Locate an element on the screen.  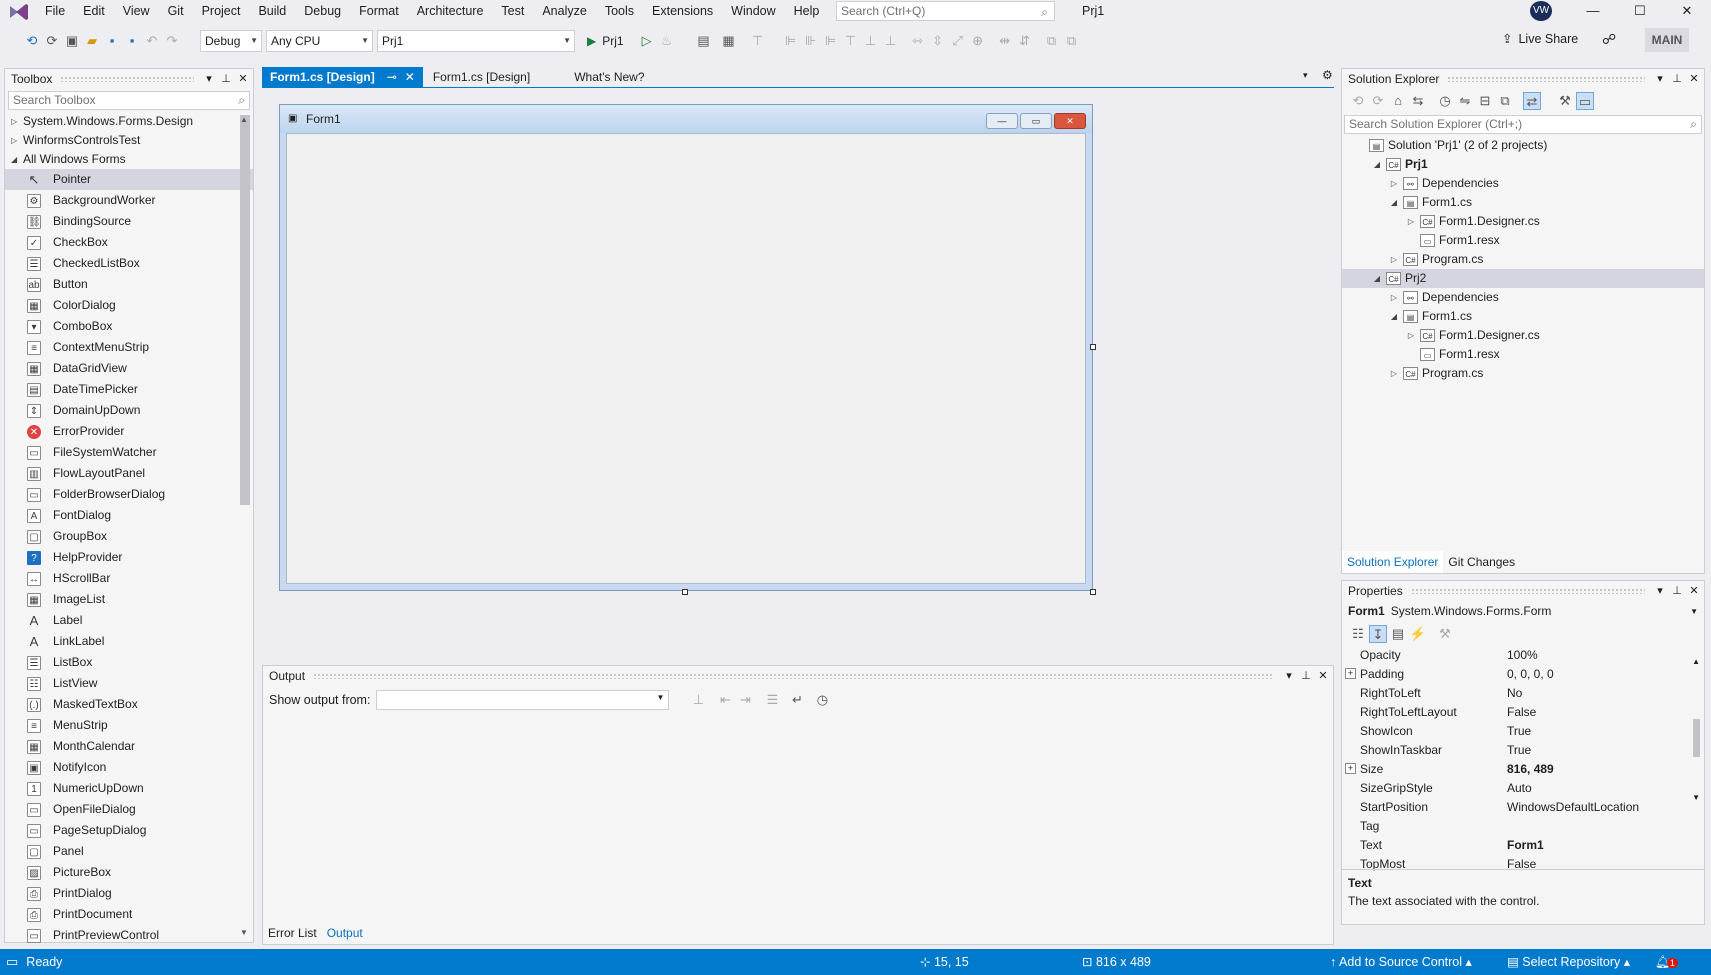
undo-icon: ↶ is located at coordinates (152, 41).